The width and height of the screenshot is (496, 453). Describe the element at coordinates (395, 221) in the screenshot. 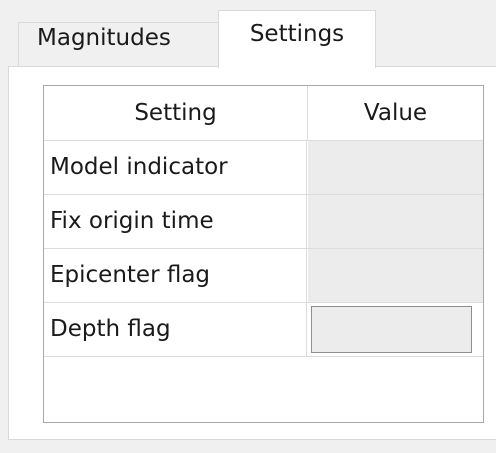

I see `value-cell-fix-origin-time` at that location.